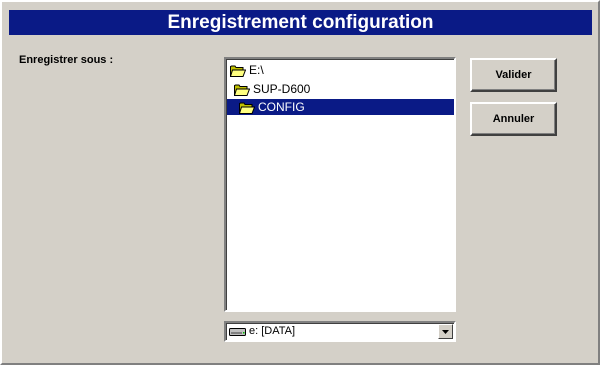  What do you see at coordinates (513, 119) in the screenshot?
I see `cancel-button: Annuler` at bounding box center [513, 119].